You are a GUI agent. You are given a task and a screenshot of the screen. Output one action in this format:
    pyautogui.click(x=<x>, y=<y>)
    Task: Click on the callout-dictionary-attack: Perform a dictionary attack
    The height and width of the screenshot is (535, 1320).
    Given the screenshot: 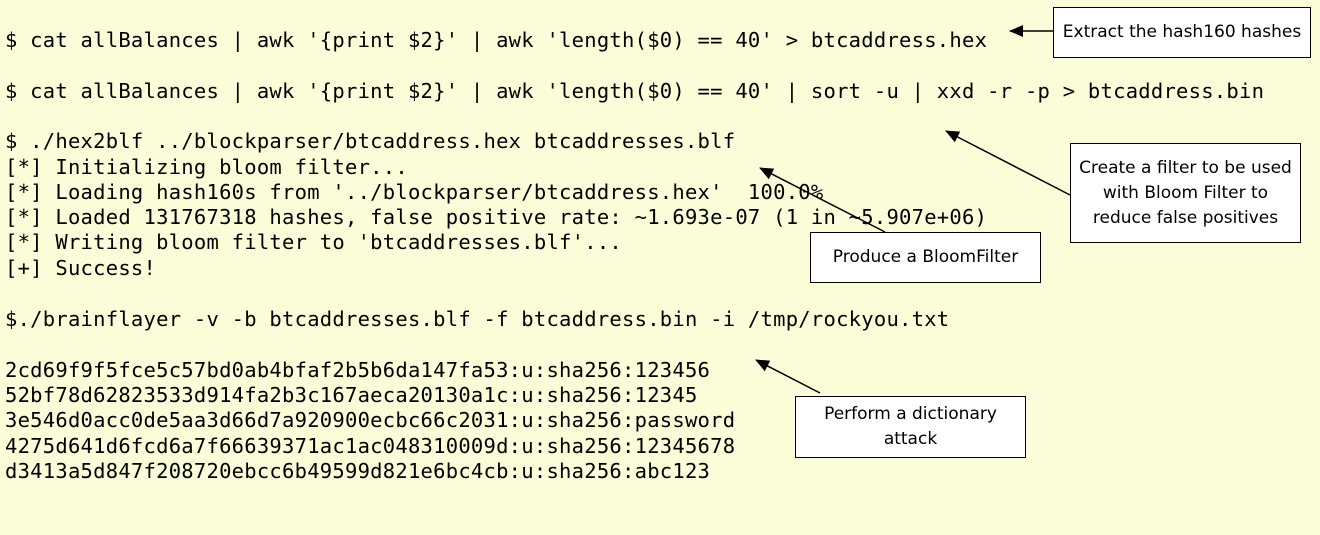 What is the action you would take?
    pyautogui.click(x=910, y=427)
    